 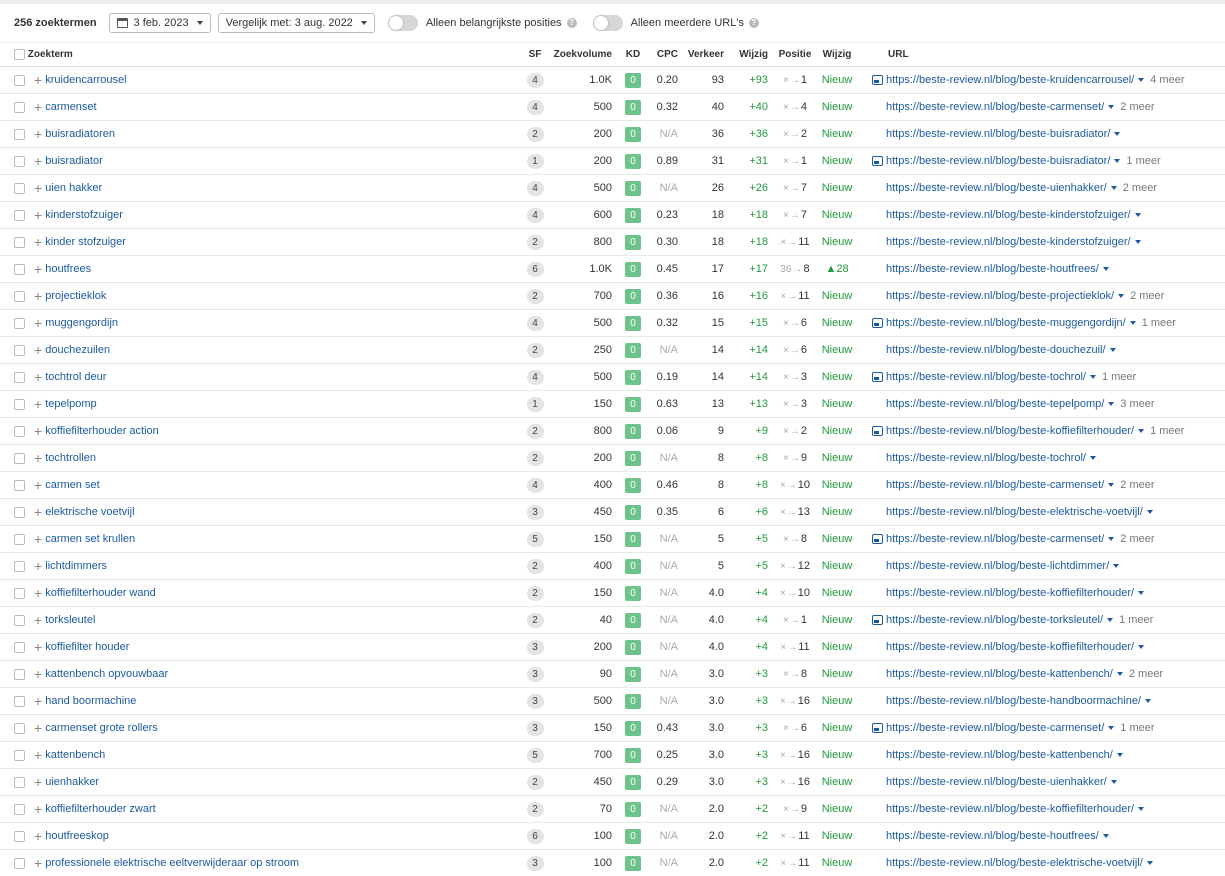 I want to click on keyword-link: houtfrees, so click(x=68, y=269).